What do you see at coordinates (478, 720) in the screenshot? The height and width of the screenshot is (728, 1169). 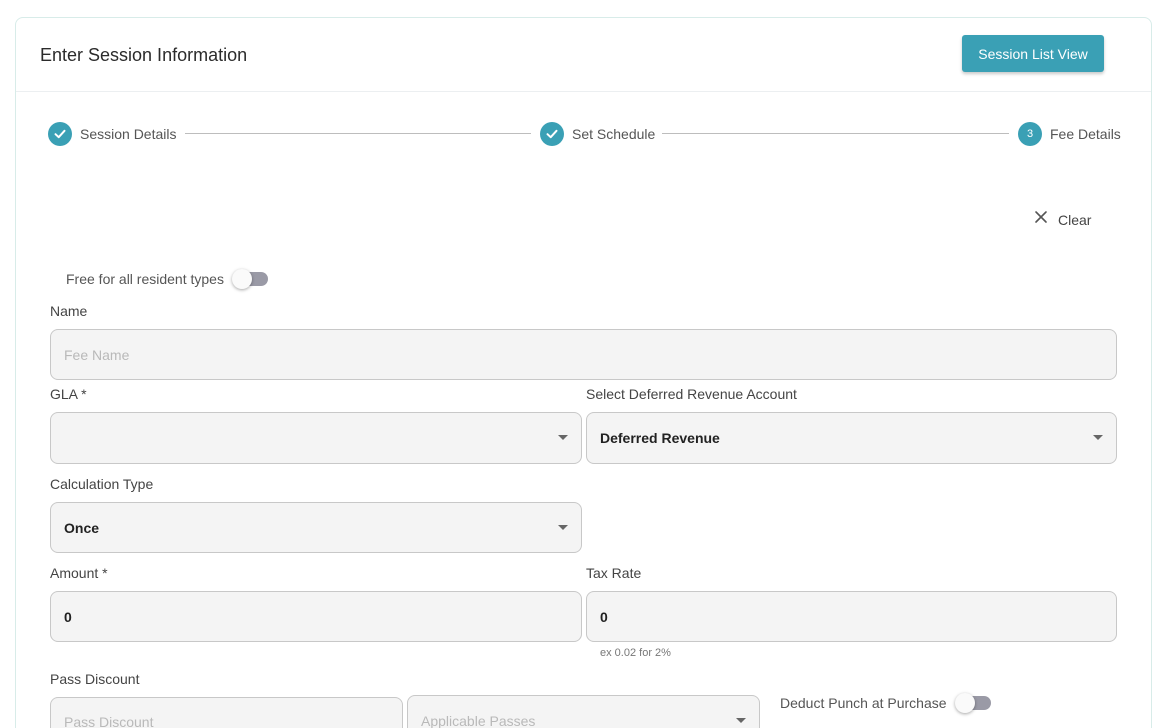 I see `applicable-passes-placeholder: Applicable Passes` at bounding box center [478, 720].